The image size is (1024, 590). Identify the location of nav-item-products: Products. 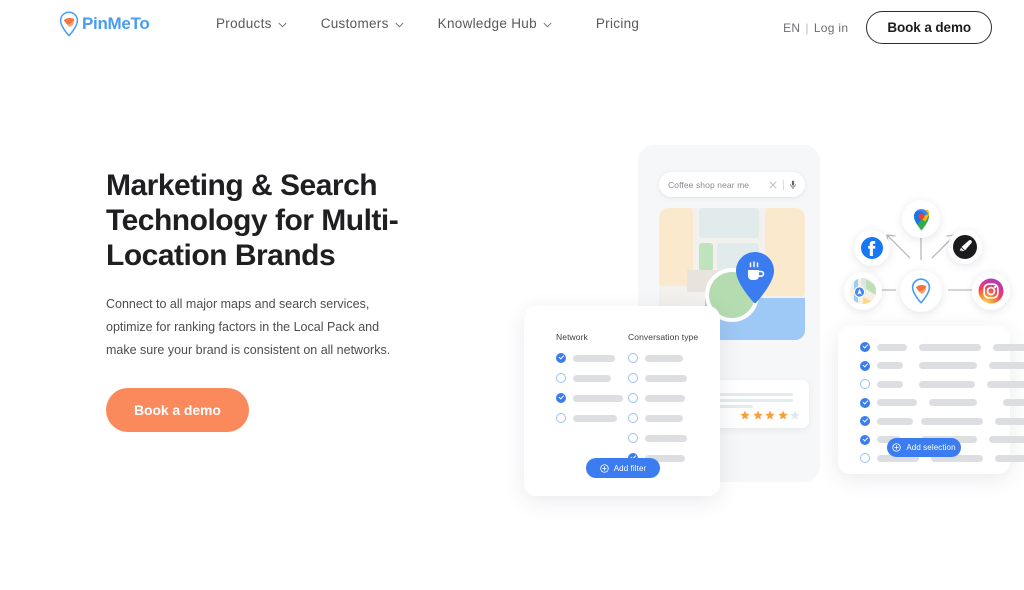
(251, 23).